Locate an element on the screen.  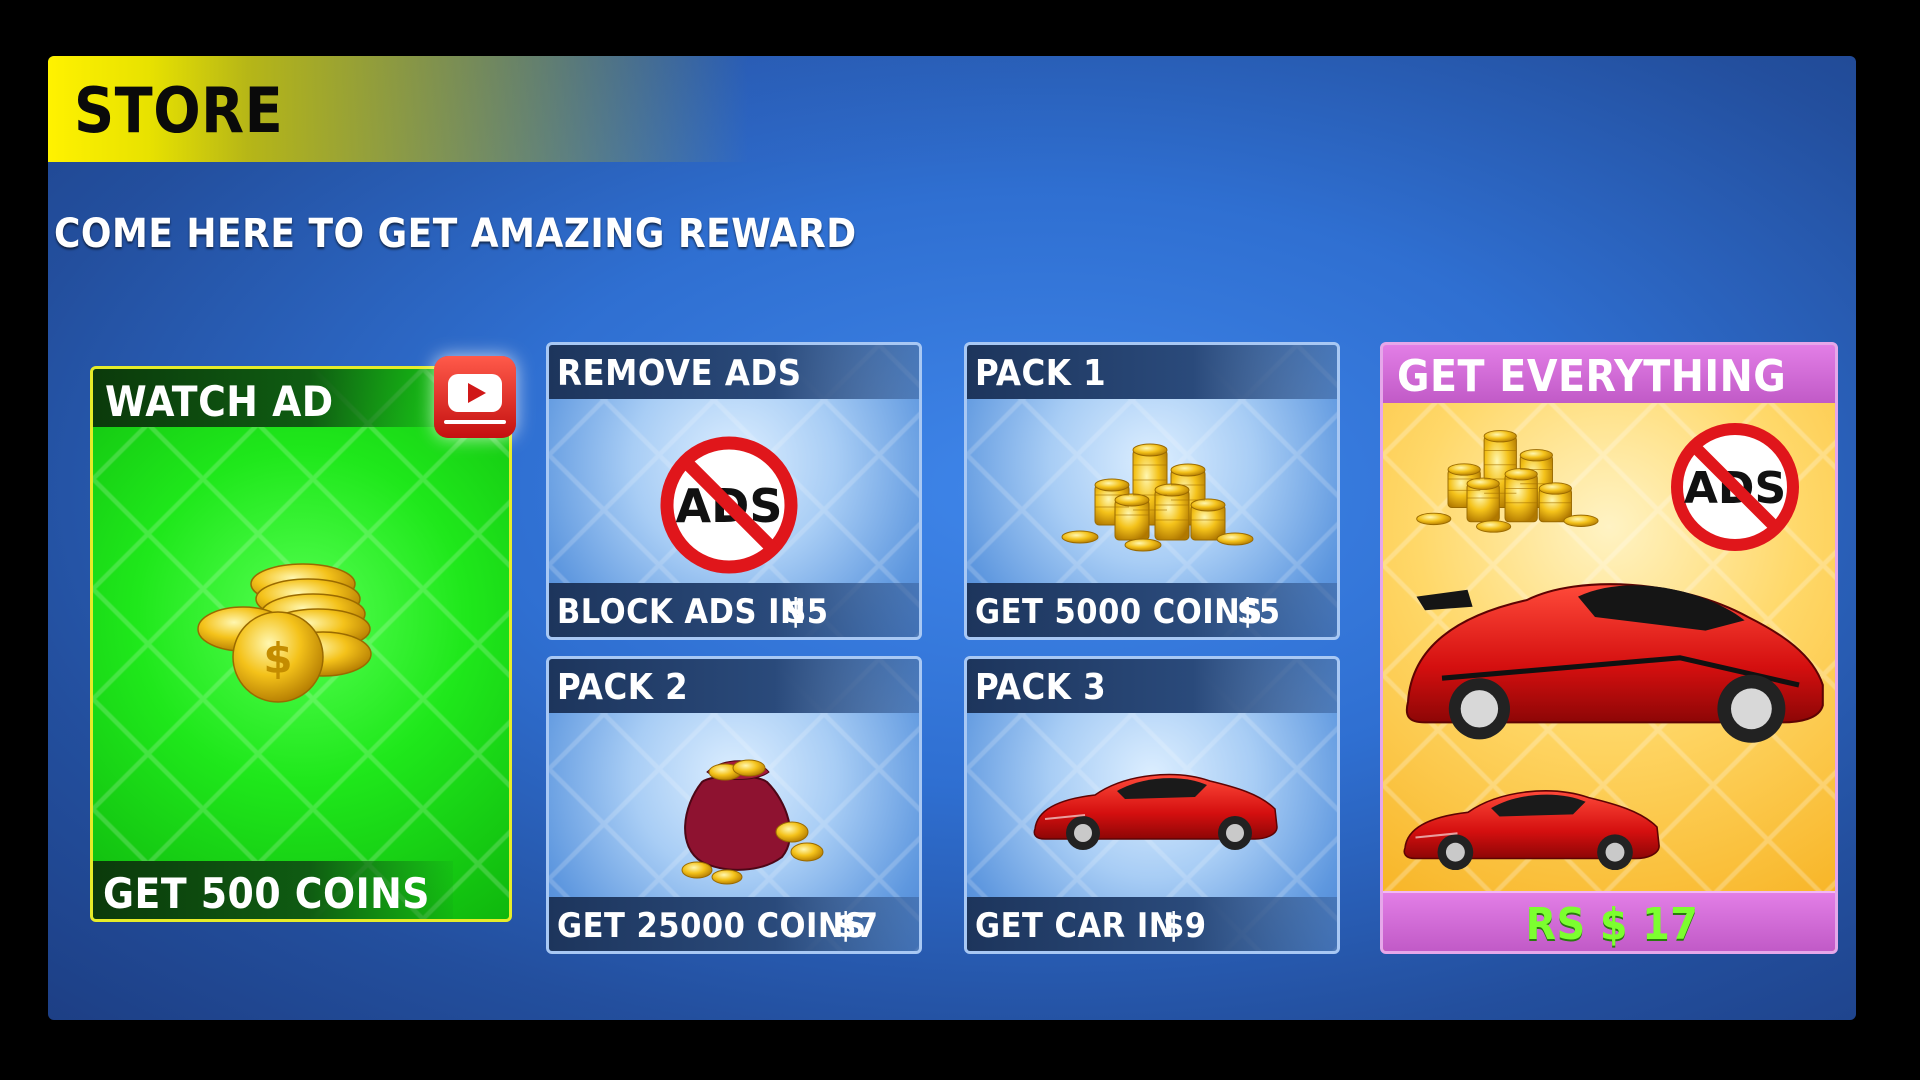
watch-ad-footer: GET 500 COINS is located at coordinates (273, 890).